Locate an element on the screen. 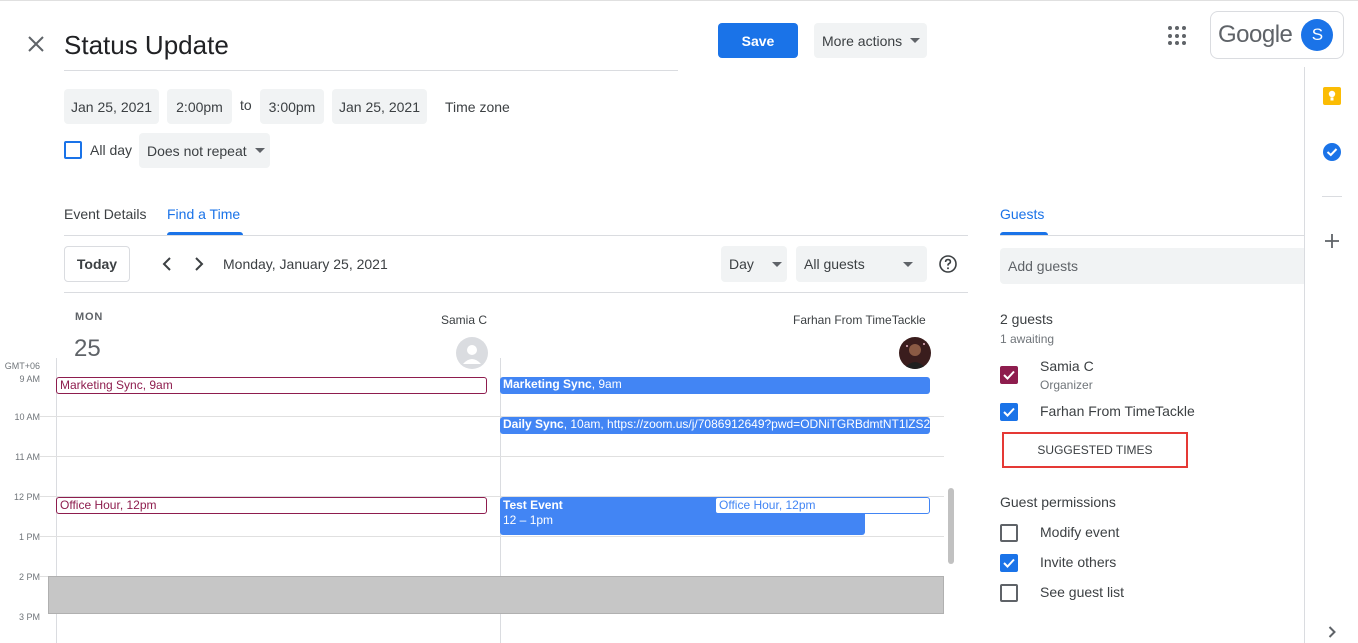 The height and width of the screenshot is (643, 1358). day-name: MON is located at coordinates (89, 317).